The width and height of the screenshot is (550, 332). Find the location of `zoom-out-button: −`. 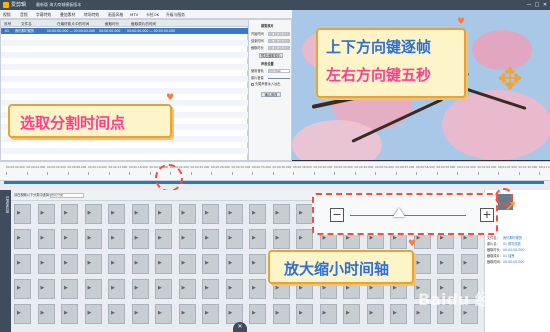

zoom-out-button: − is located at coordinates (337, 215).